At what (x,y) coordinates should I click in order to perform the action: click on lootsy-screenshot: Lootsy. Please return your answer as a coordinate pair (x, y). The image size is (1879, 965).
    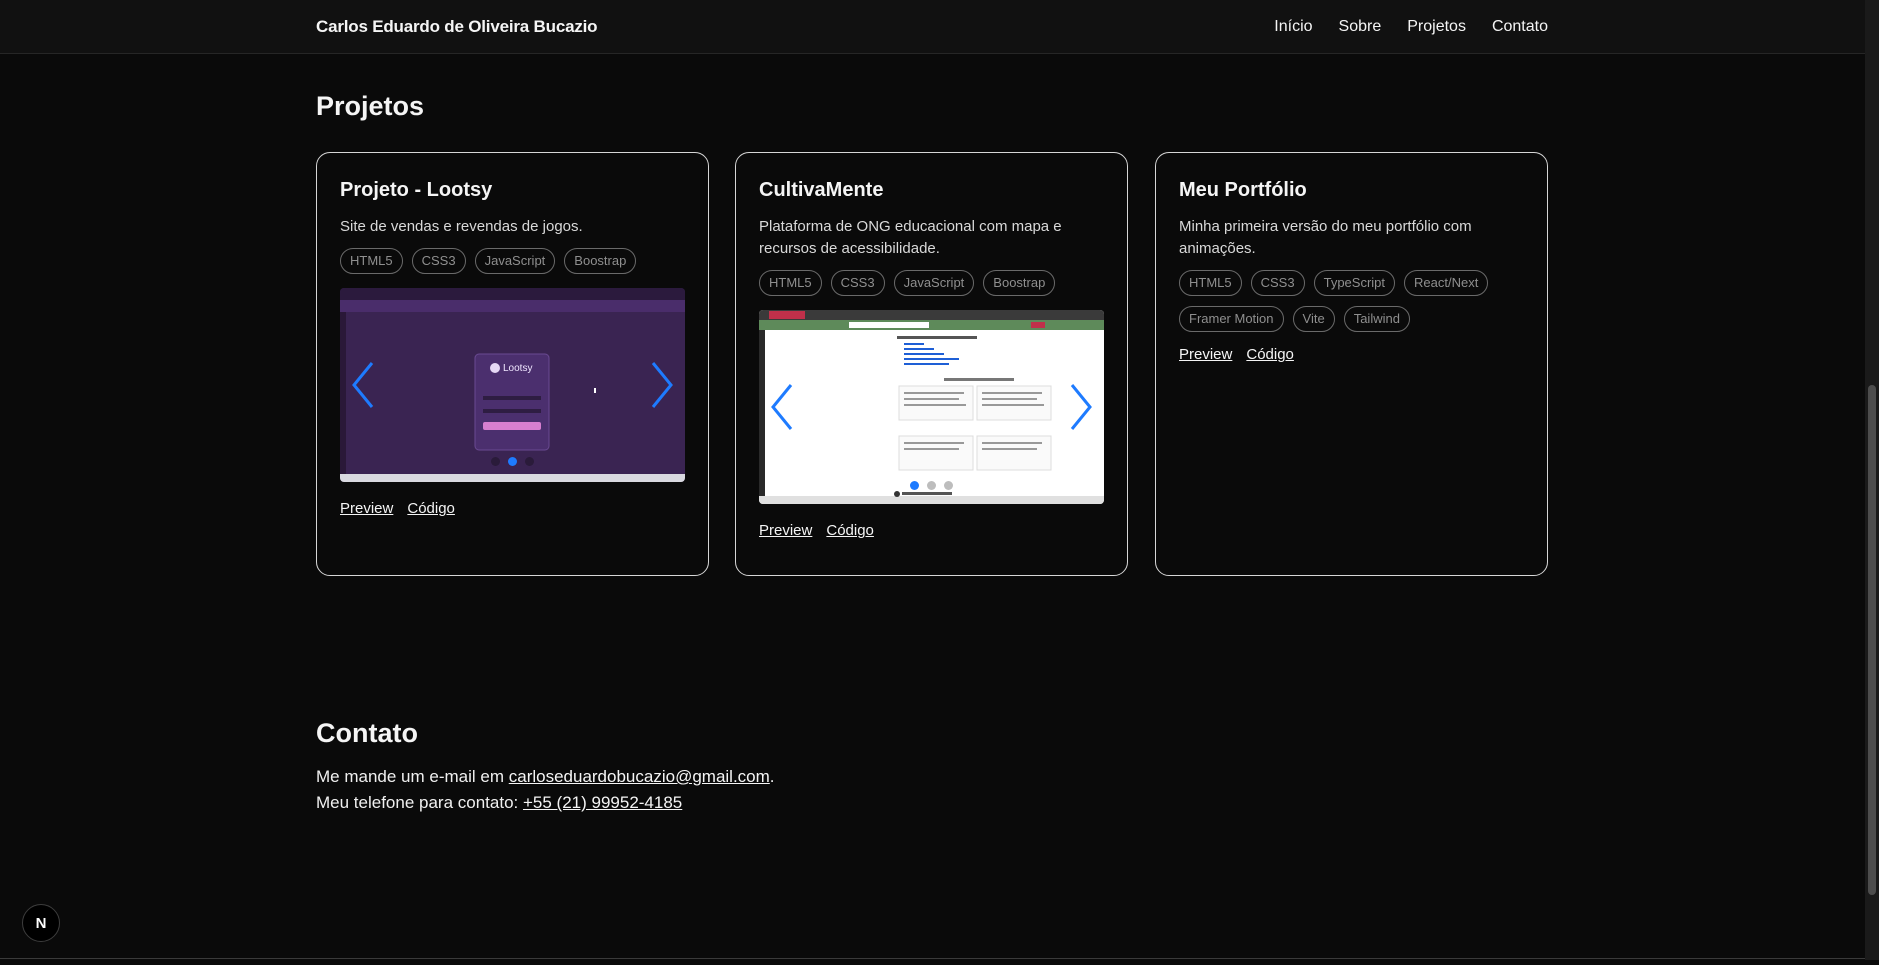
    Looking at the image, I should click on (512, 385).